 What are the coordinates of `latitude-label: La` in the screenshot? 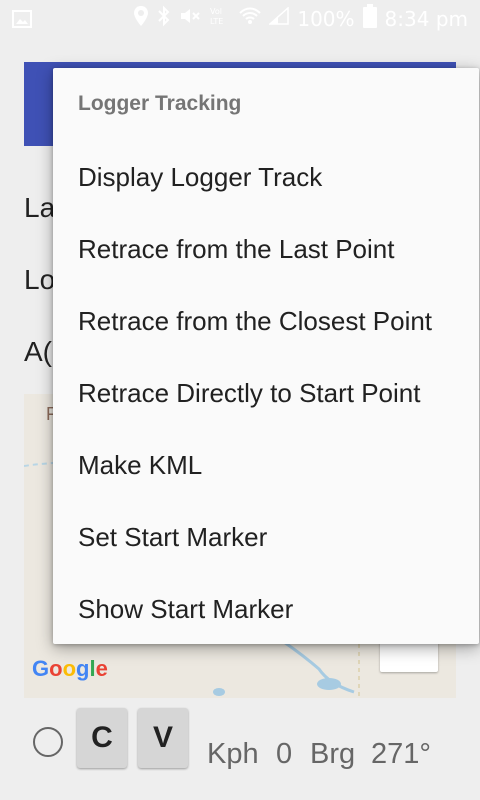 It's located at (40, 207).